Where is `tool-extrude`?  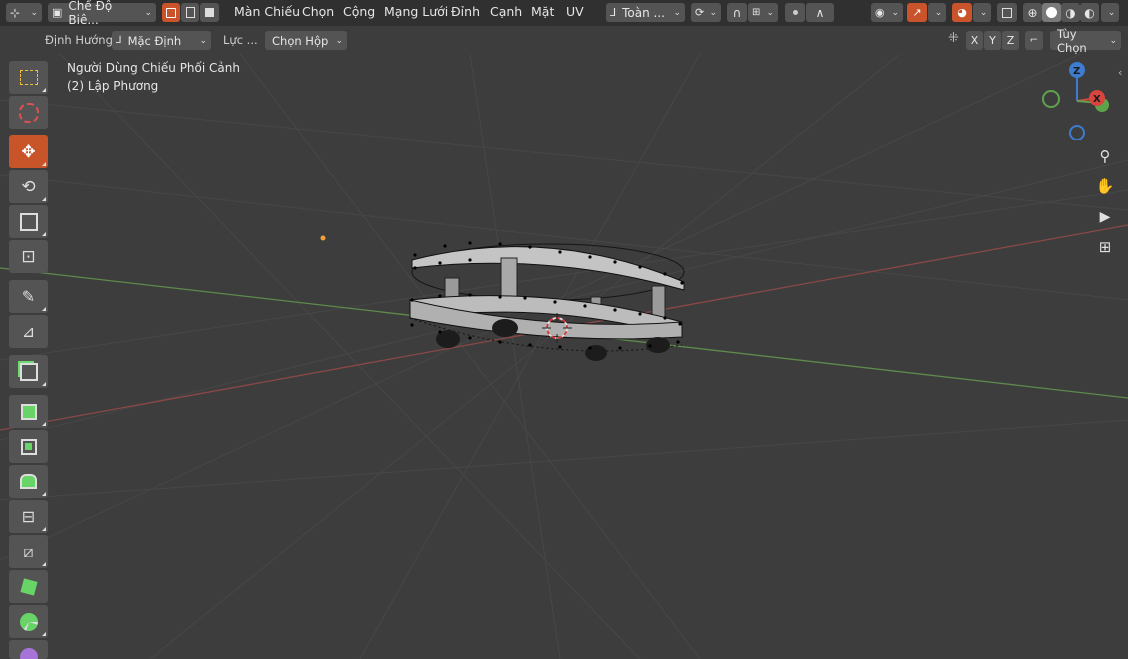
tool-extrude is located at coordinates (28, 411).